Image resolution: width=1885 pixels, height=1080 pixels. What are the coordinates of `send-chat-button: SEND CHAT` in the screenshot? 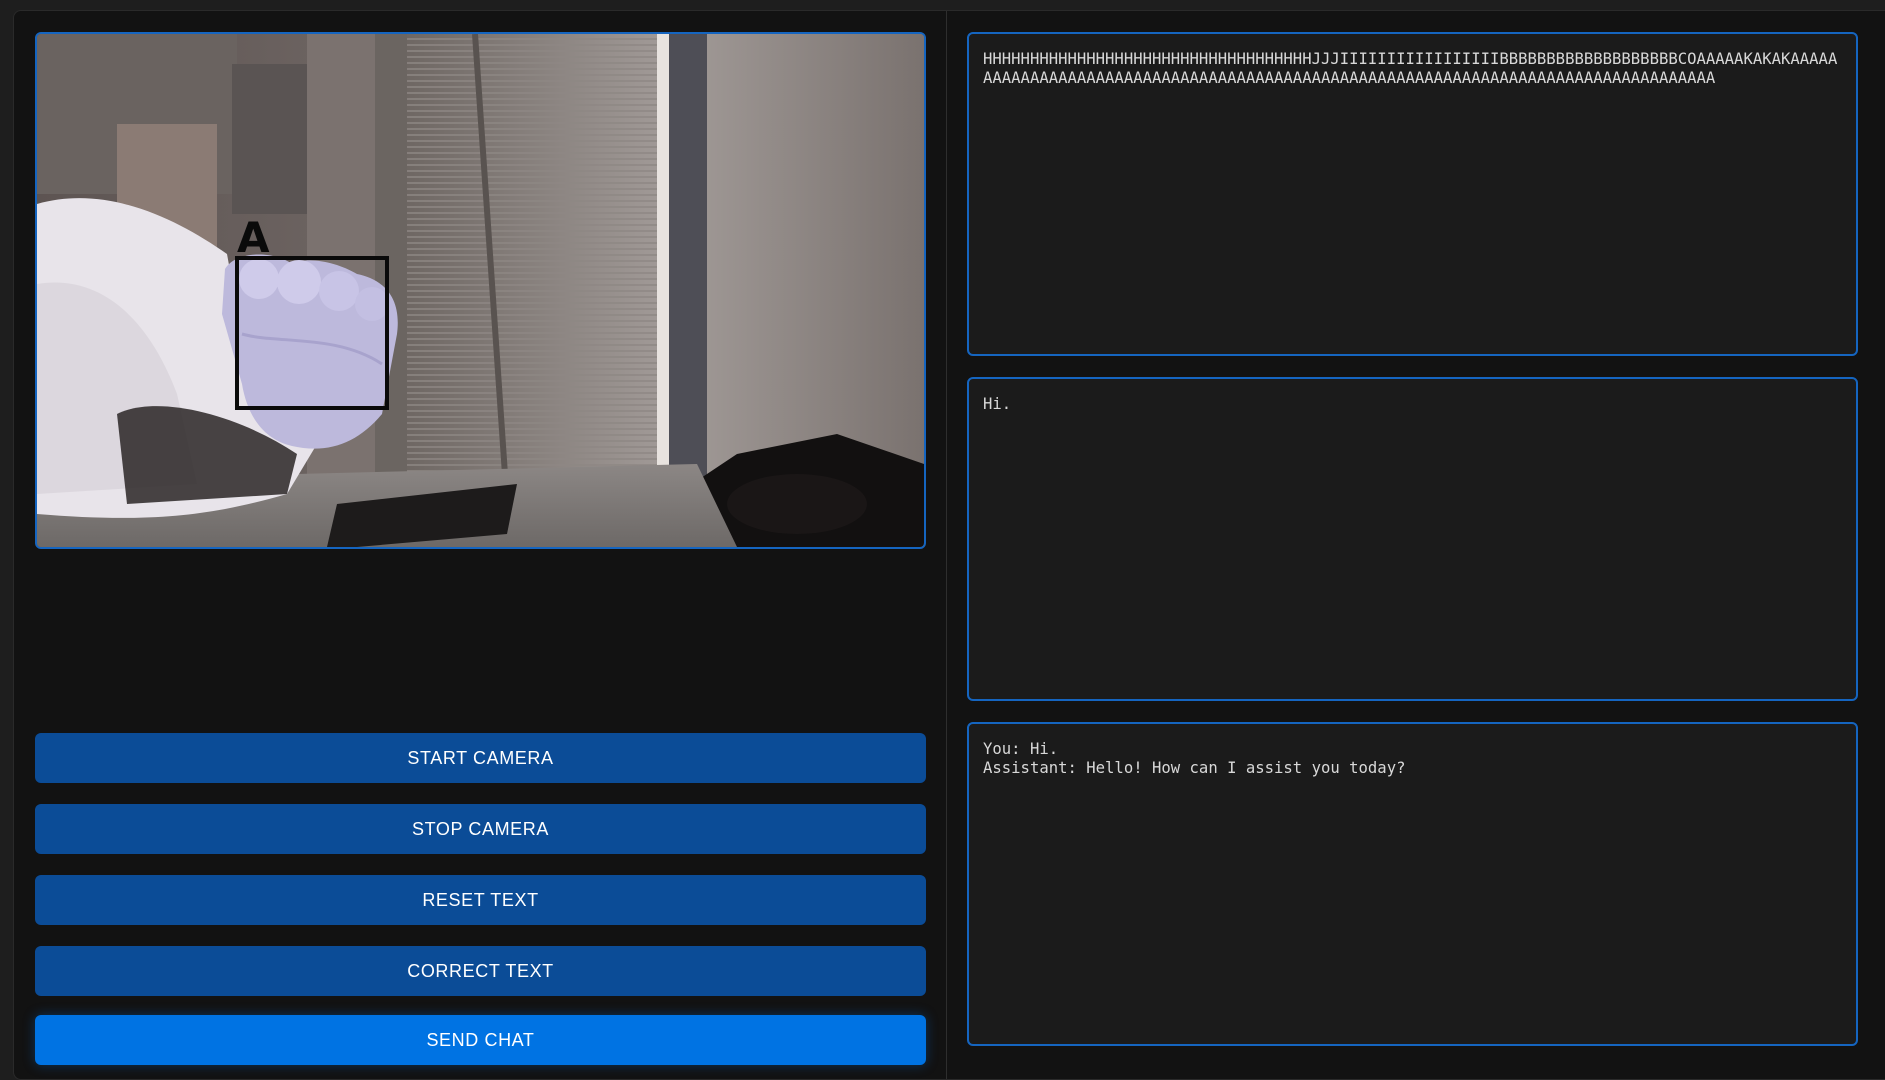 It's located at (480, 1040).